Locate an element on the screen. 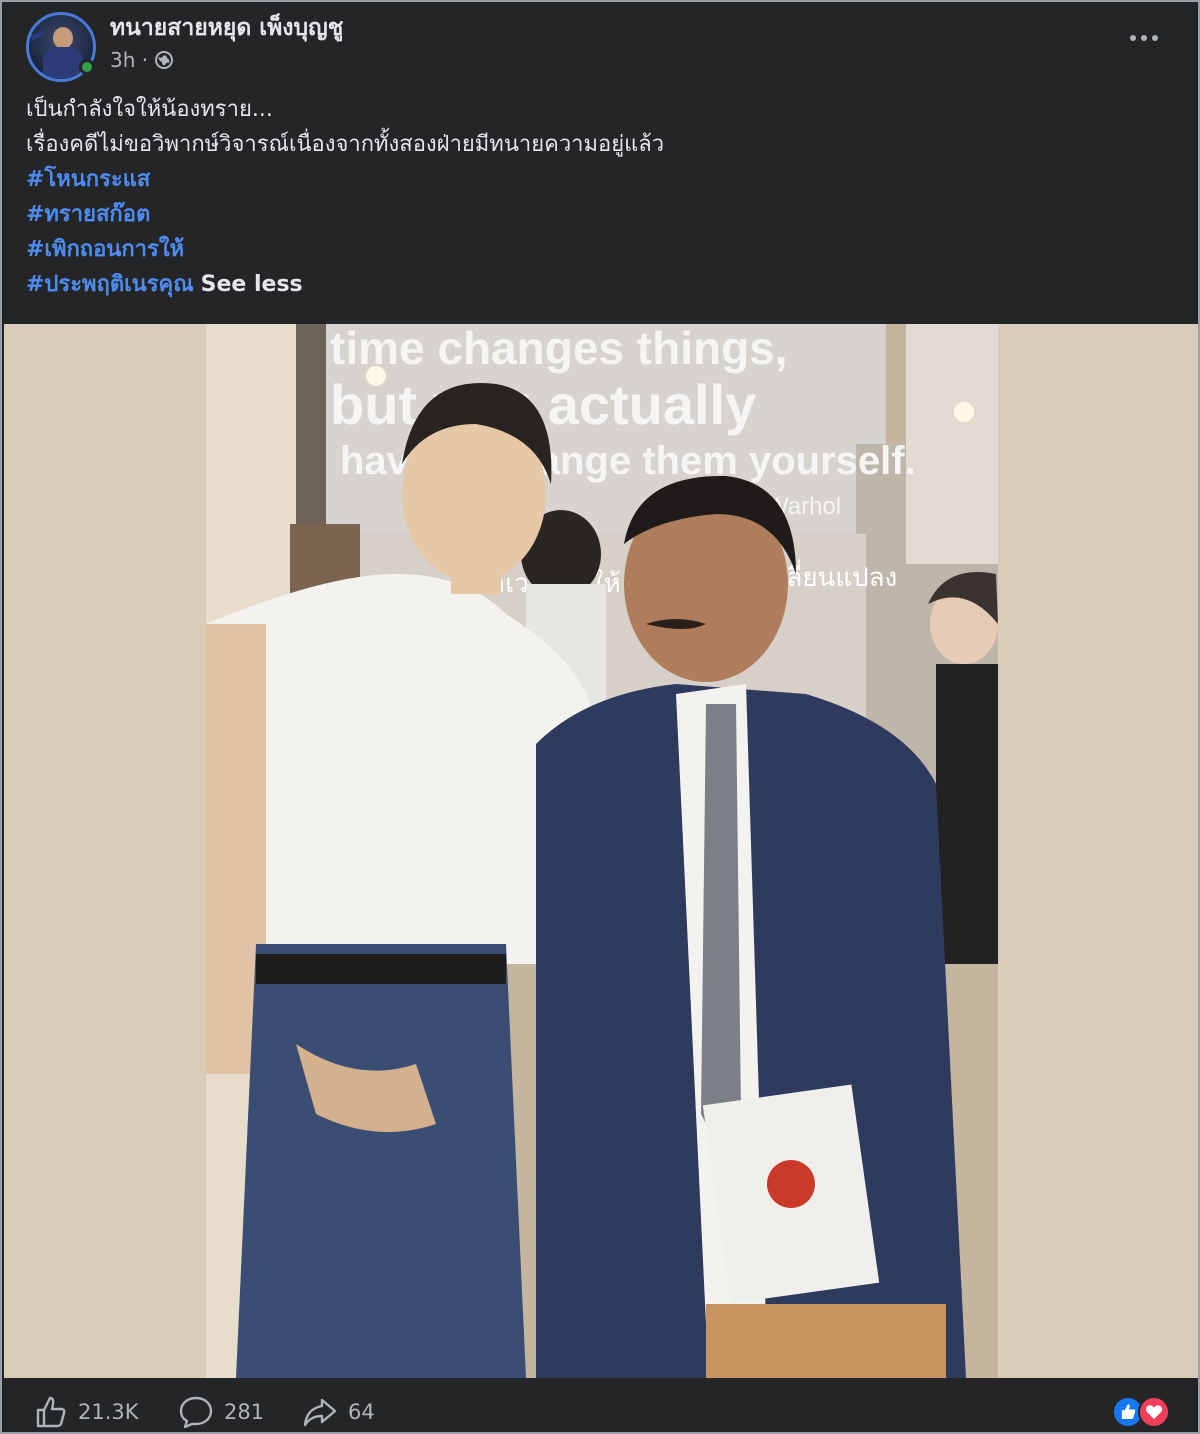 This screenshot has height=1434, width=1200. wall-text: time changes things, is located at coordinates (559, 349).